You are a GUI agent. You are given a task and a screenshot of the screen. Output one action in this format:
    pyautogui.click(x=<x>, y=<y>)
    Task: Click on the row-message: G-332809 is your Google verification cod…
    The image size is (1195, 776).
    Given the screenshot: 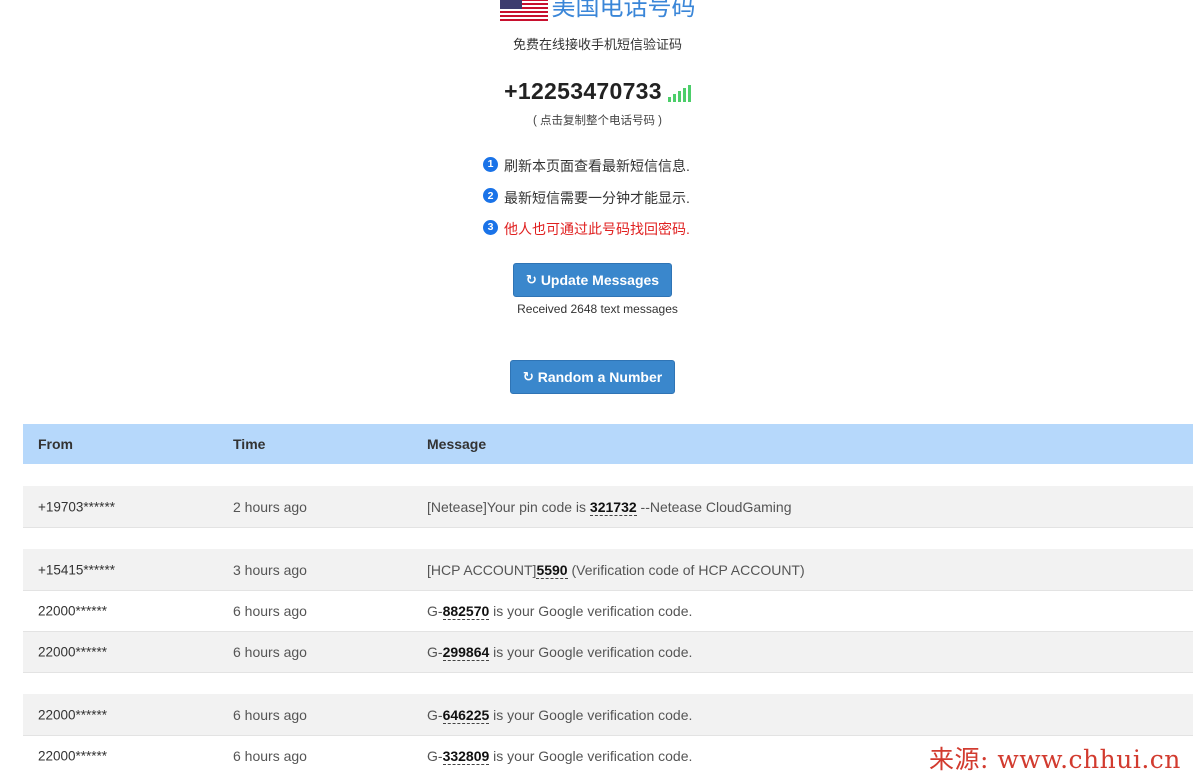 What is the action you would take?
    pyautogui.click(x=560, y=756)
    